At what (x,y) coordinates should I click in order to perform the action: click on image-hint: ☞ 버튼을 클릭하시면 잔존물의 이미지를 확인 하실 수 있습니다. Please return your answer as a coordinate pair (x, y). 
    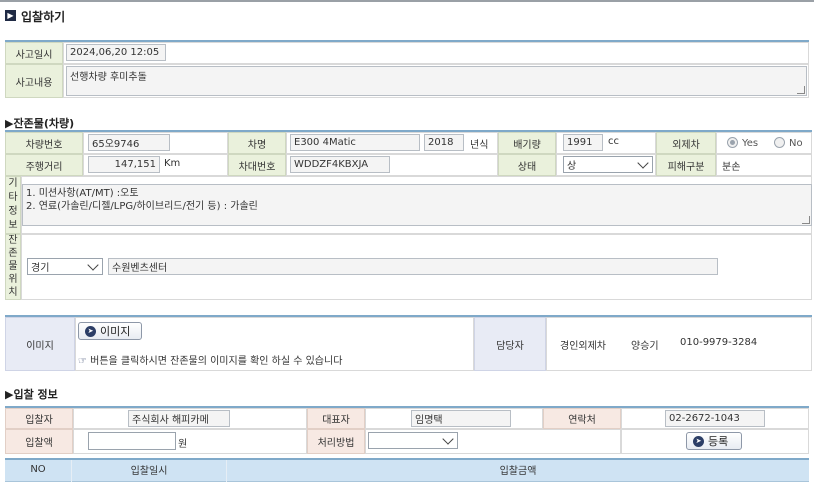
    Looking at the image, I should click on (210, 359).